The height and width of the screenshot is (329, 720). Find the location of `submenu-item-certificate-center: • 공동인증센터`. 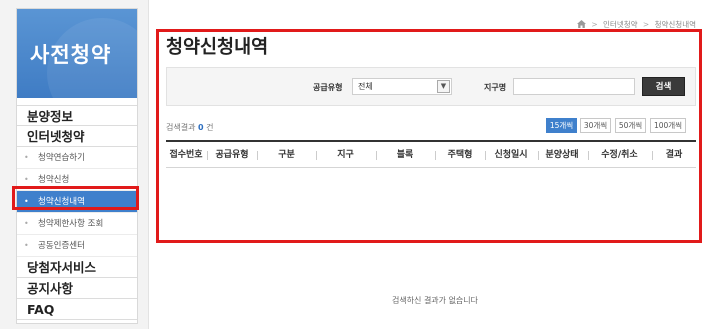

submenu-item-certificate-center: • 공동인증센터 is located at coordinates (77, 246).